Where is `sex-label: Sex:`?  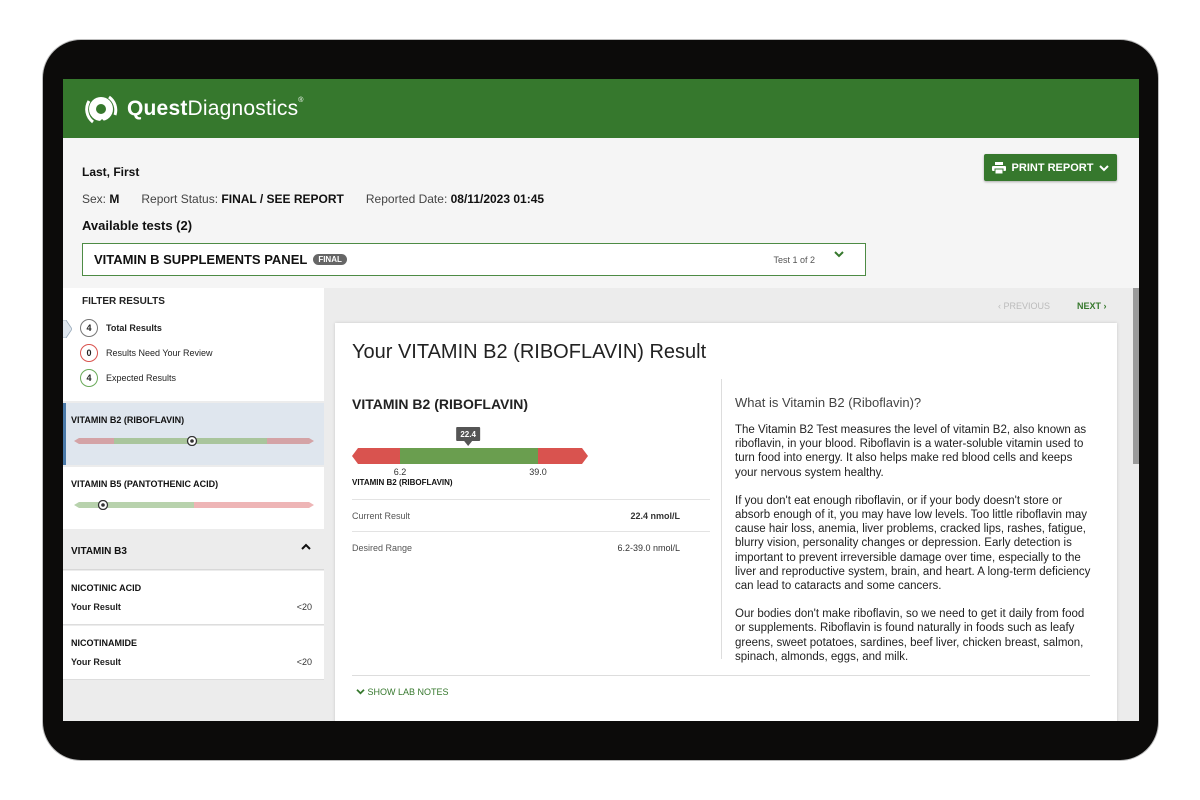
sex-label: Sex: is located at coordinates (94, 199).